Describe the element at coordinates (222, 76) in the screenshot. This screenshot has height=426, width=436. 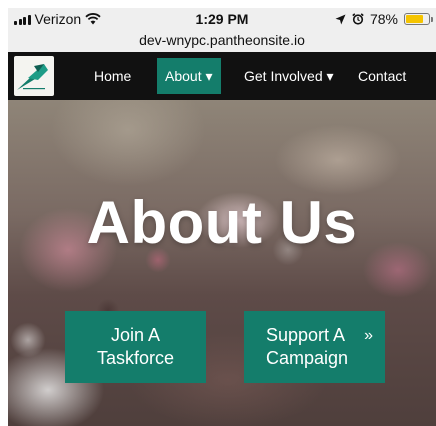
I see `site-navigation: Home About ▾ Get Involved ▾ Contact` at that location.